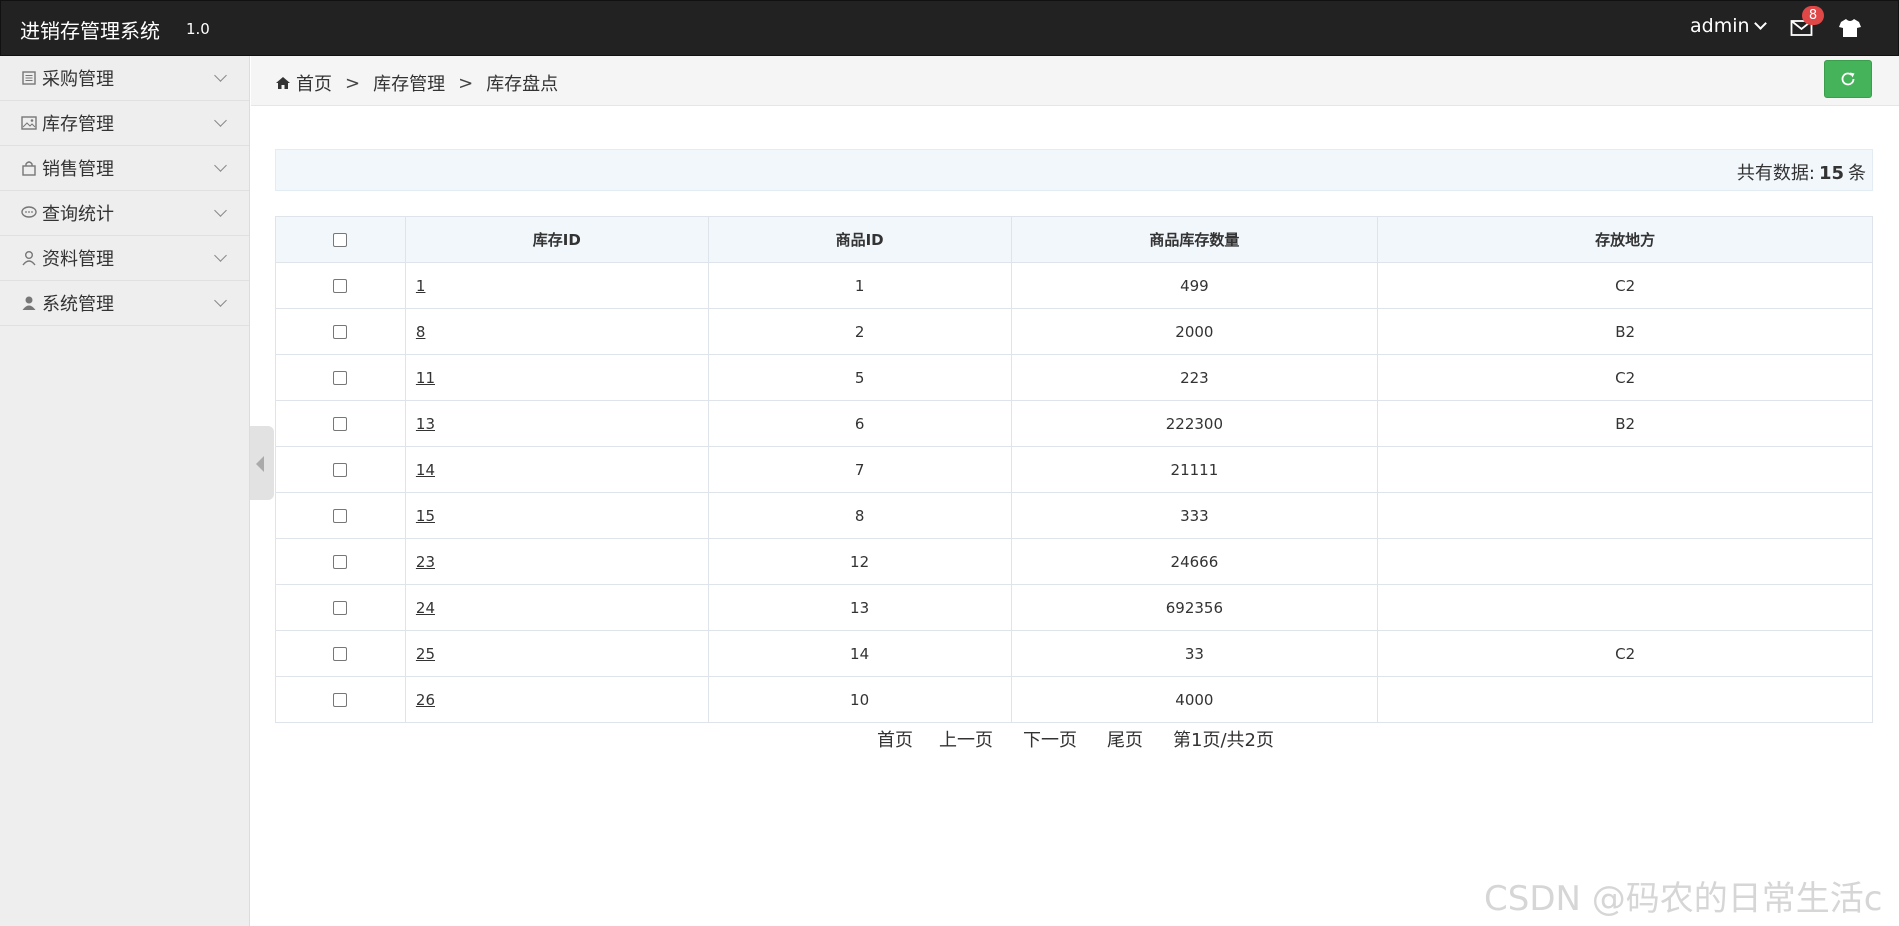 The width and height of the screenshot is (1899, 926). What do you see at coordinates (859, 239) in the screenshot?
I see `column-header: 商品ID` at bounding box center [859, 239].